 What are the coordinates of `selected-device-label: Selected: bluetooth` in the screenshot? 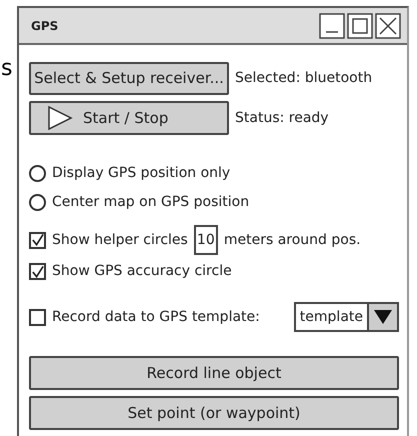 It's located at (303, 78).